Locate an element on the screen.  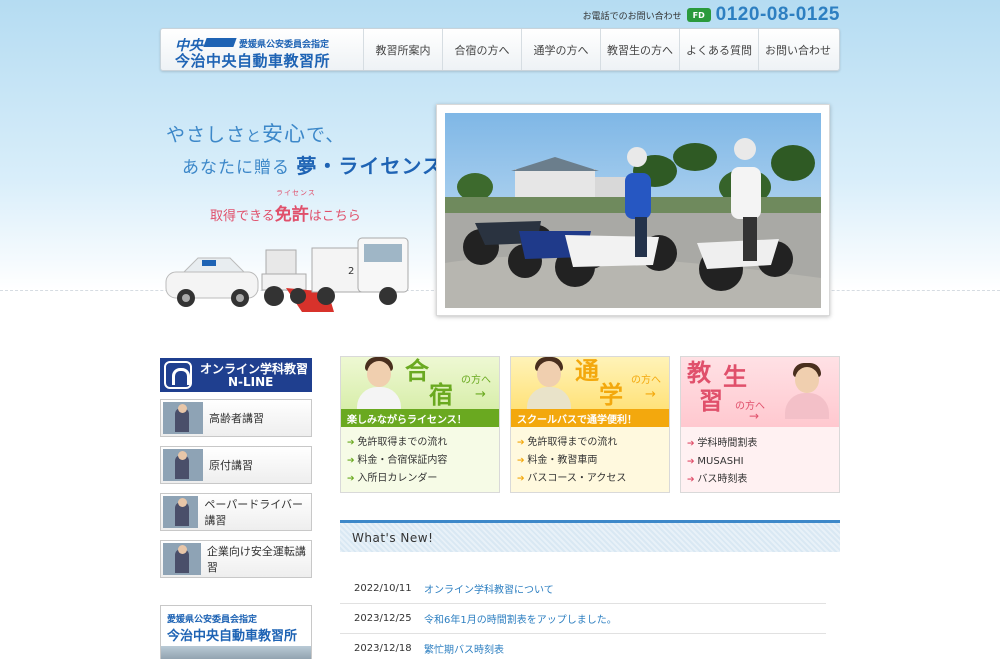
school-banner: 愛媛県公安委員会指定 今治中央自動車教習所 is located at coordinates (236, 632).